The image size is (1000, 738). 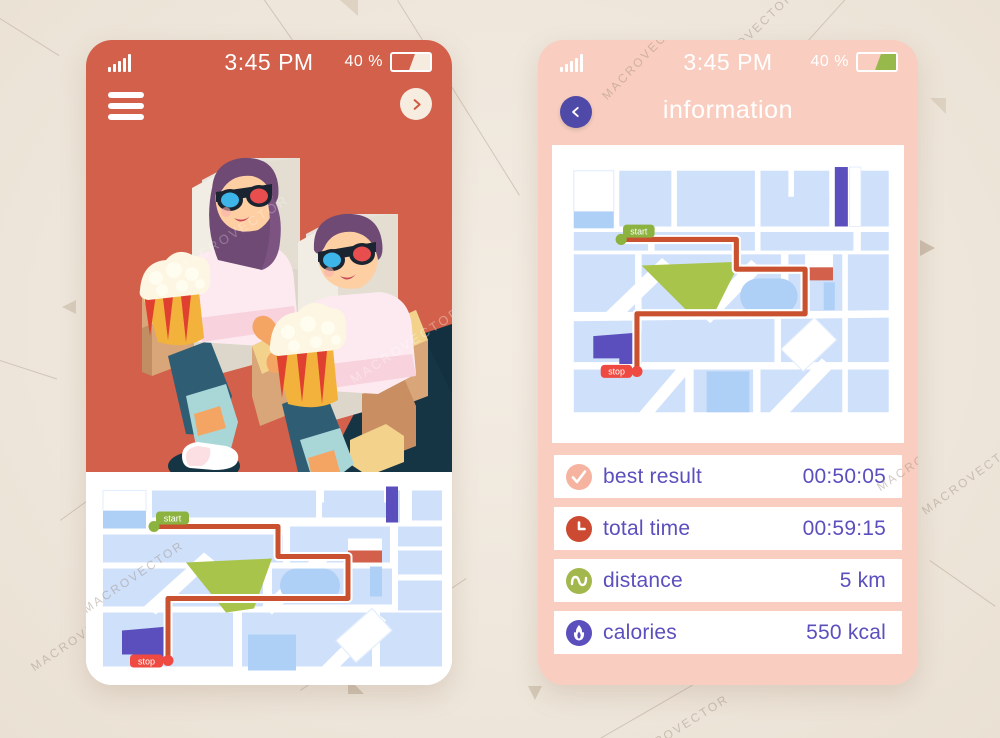 What do you see at coordinates (728, 558) in the screenshot?
I see `stats-list: best result 00:50:05 total time 00:59:15` at bounding box center [728, 558].